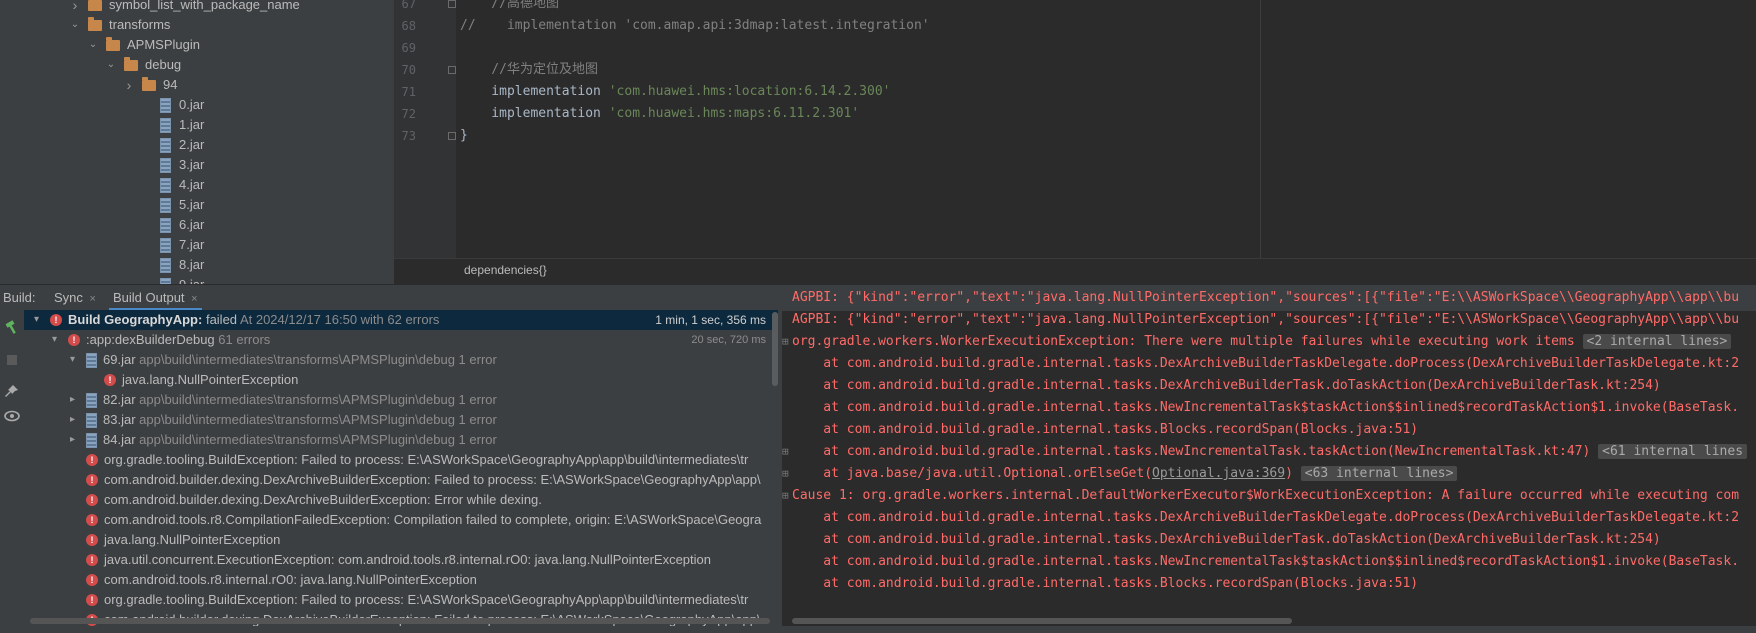 The image size is (1756, 633). I want to click on code-token: implementation, so click(534, 113).